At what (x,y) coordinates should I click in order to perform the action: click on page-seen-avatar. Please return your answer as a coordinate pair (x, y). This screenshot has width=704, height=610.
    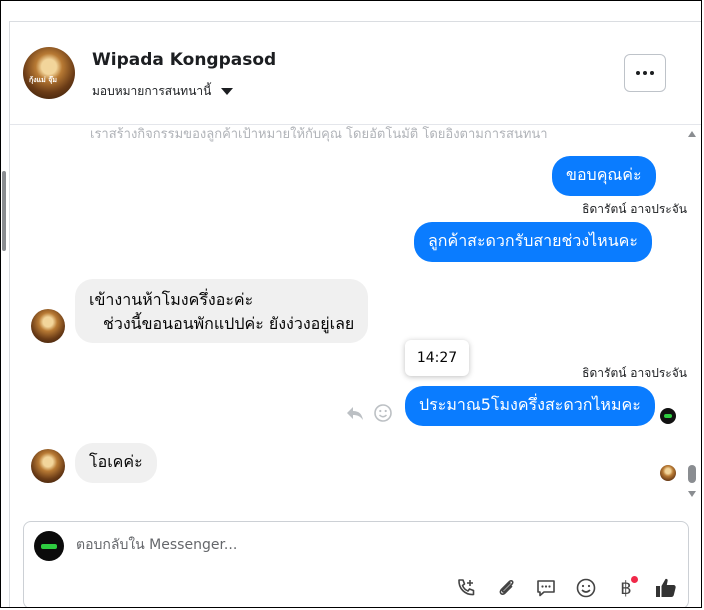
    Looking at the image, I should click on (668, 416).